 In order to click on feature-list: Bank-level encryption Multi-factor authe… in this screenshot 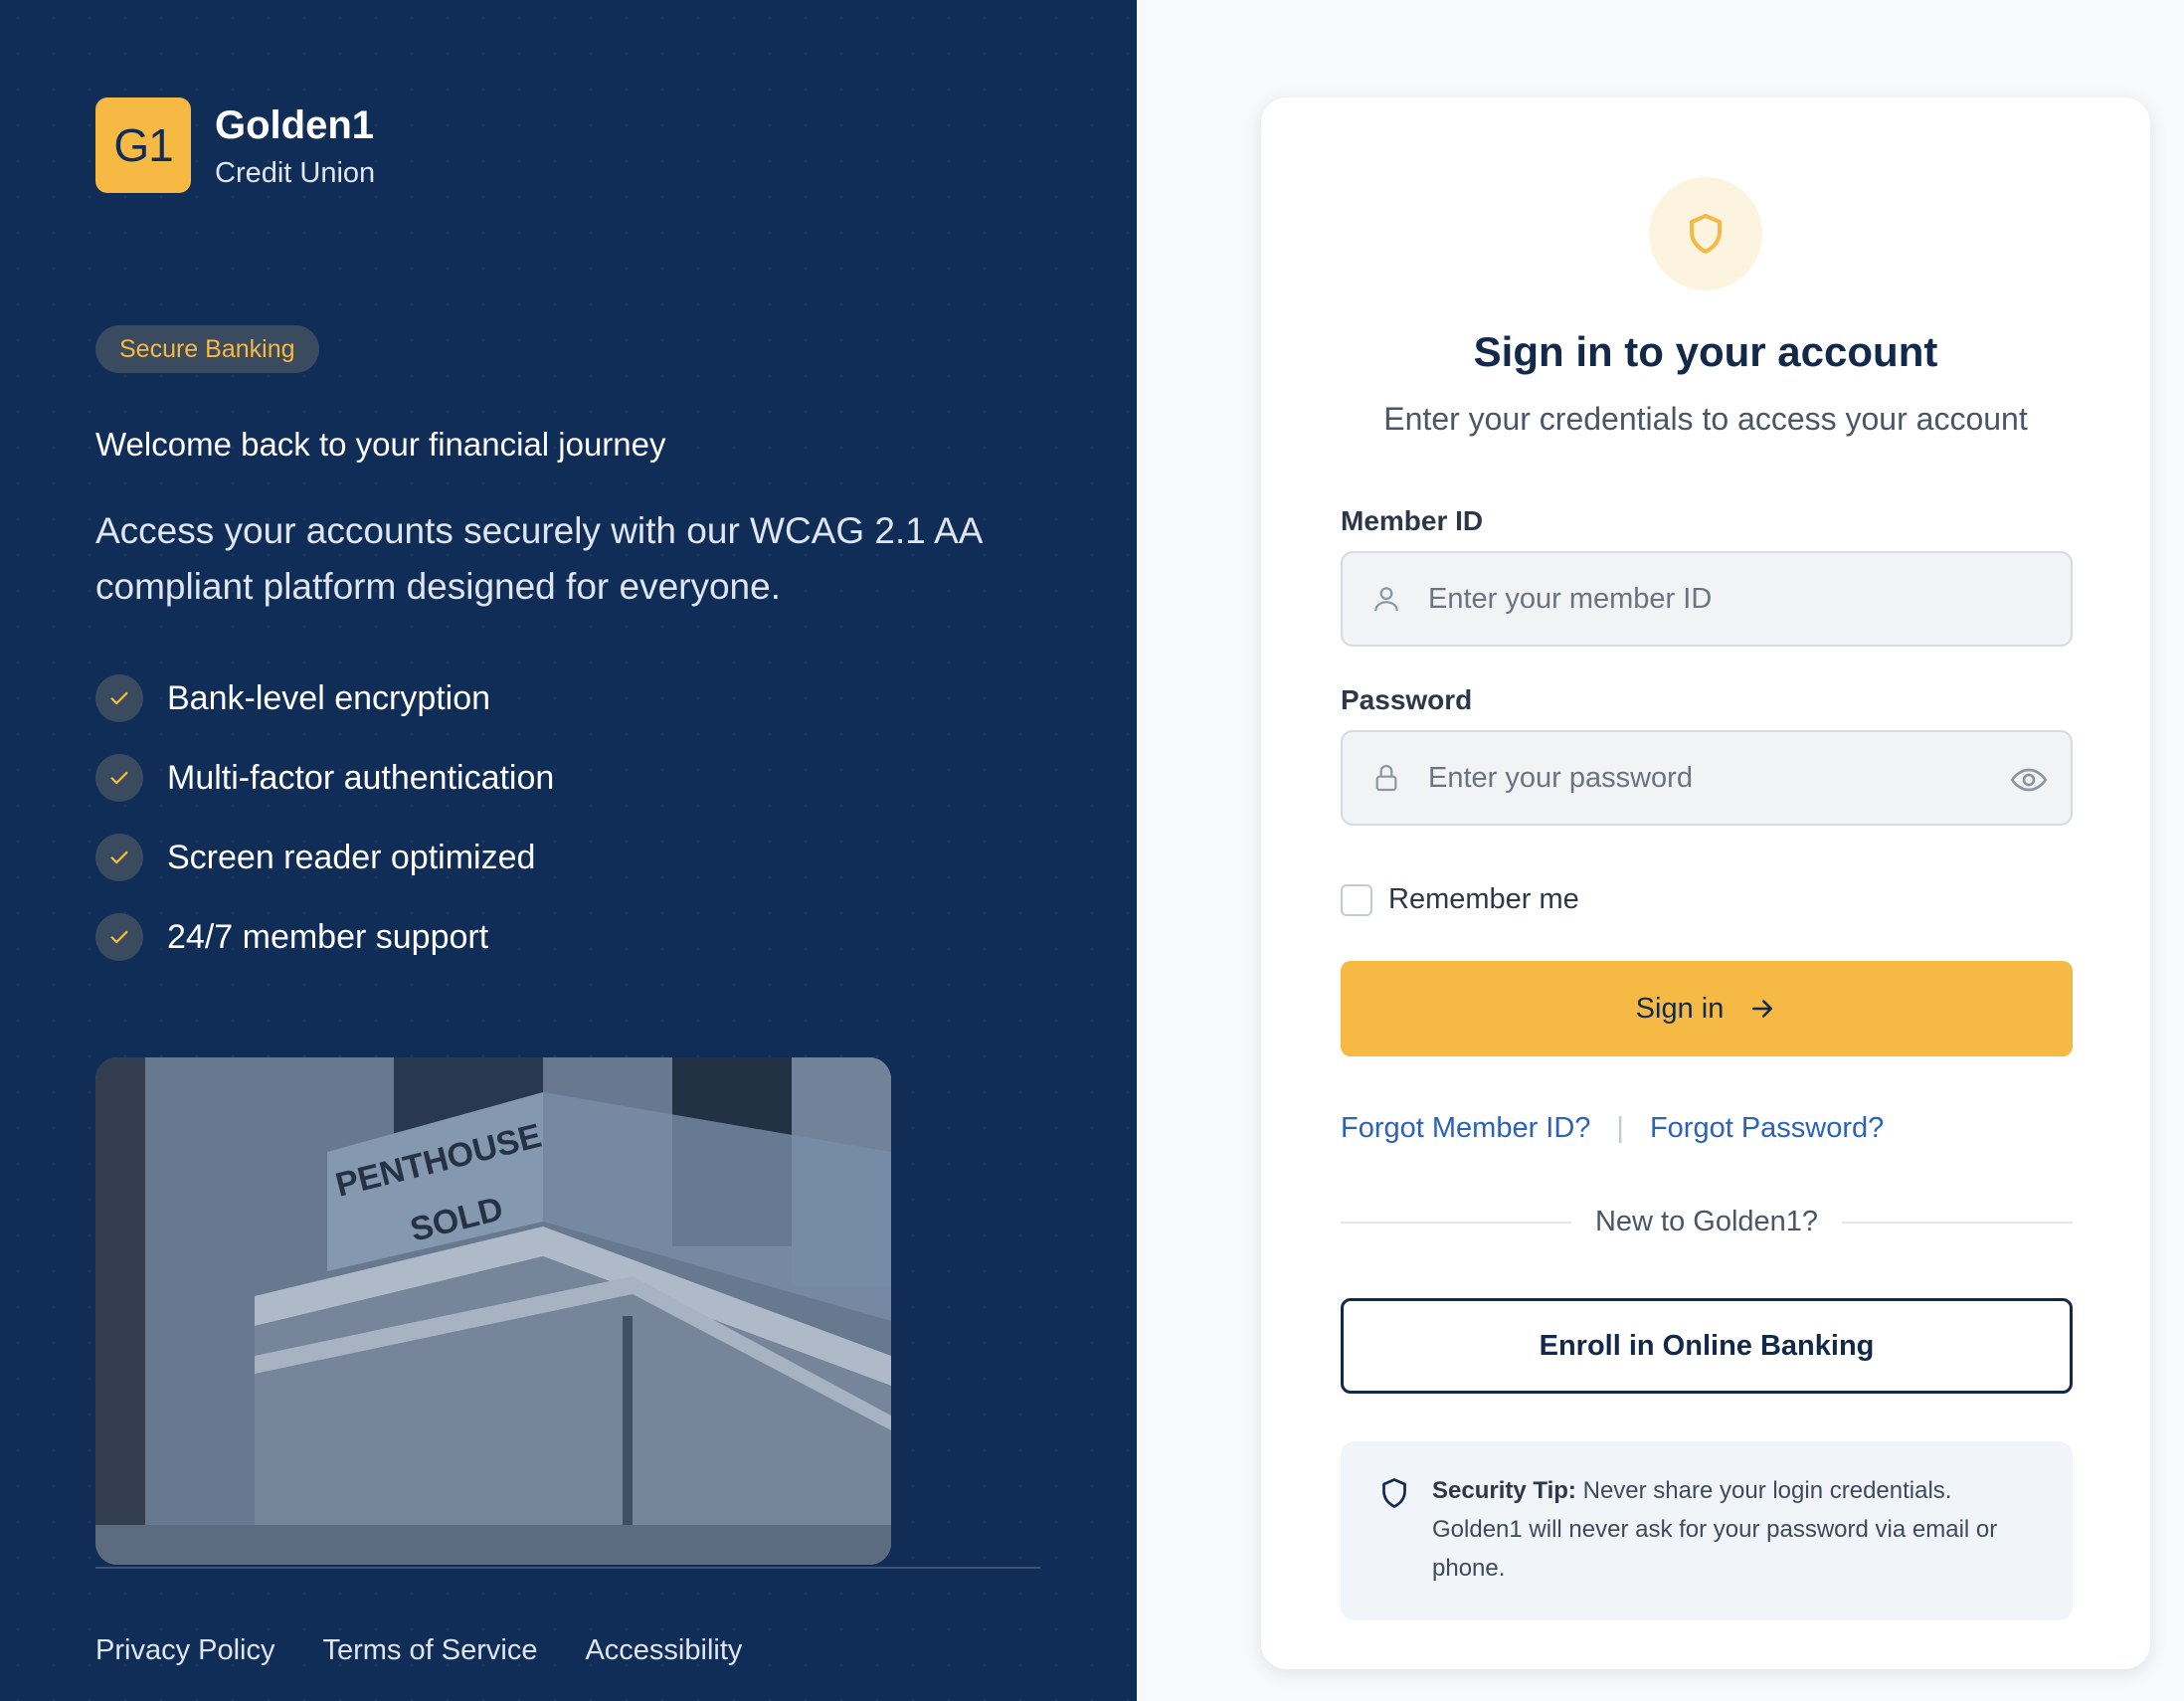, I will do `click(324, 833)`.